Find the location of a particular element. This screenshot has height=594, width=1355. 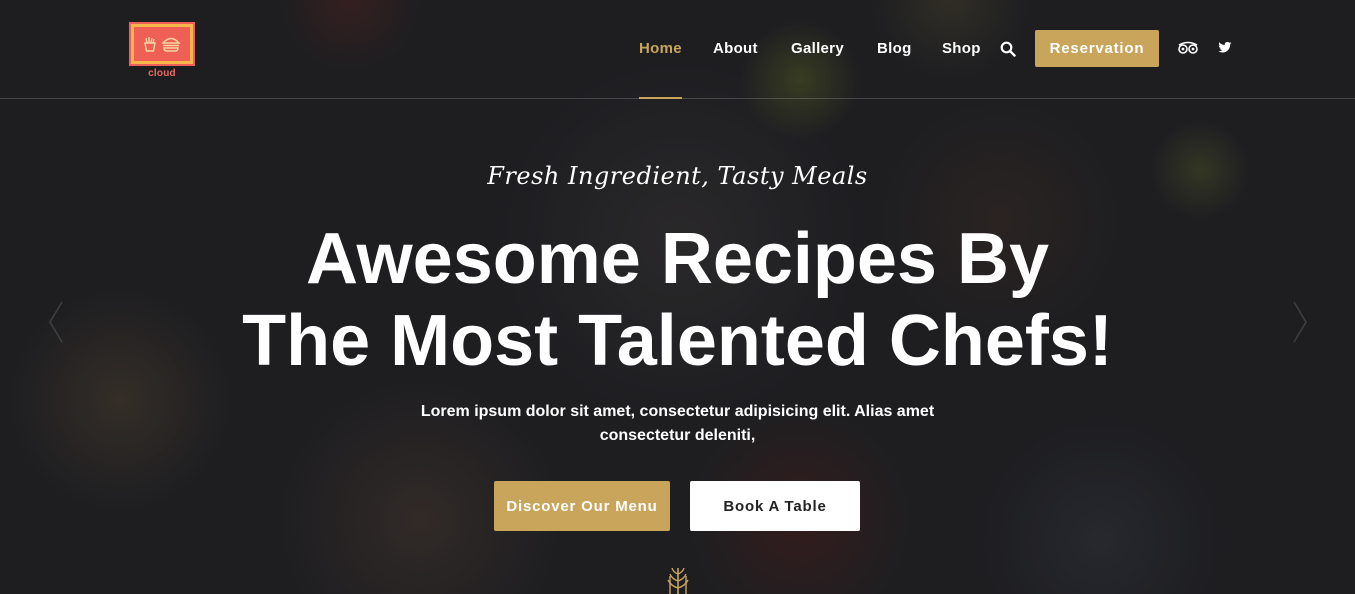

wheat-icon is located at coordinates (678, 580).